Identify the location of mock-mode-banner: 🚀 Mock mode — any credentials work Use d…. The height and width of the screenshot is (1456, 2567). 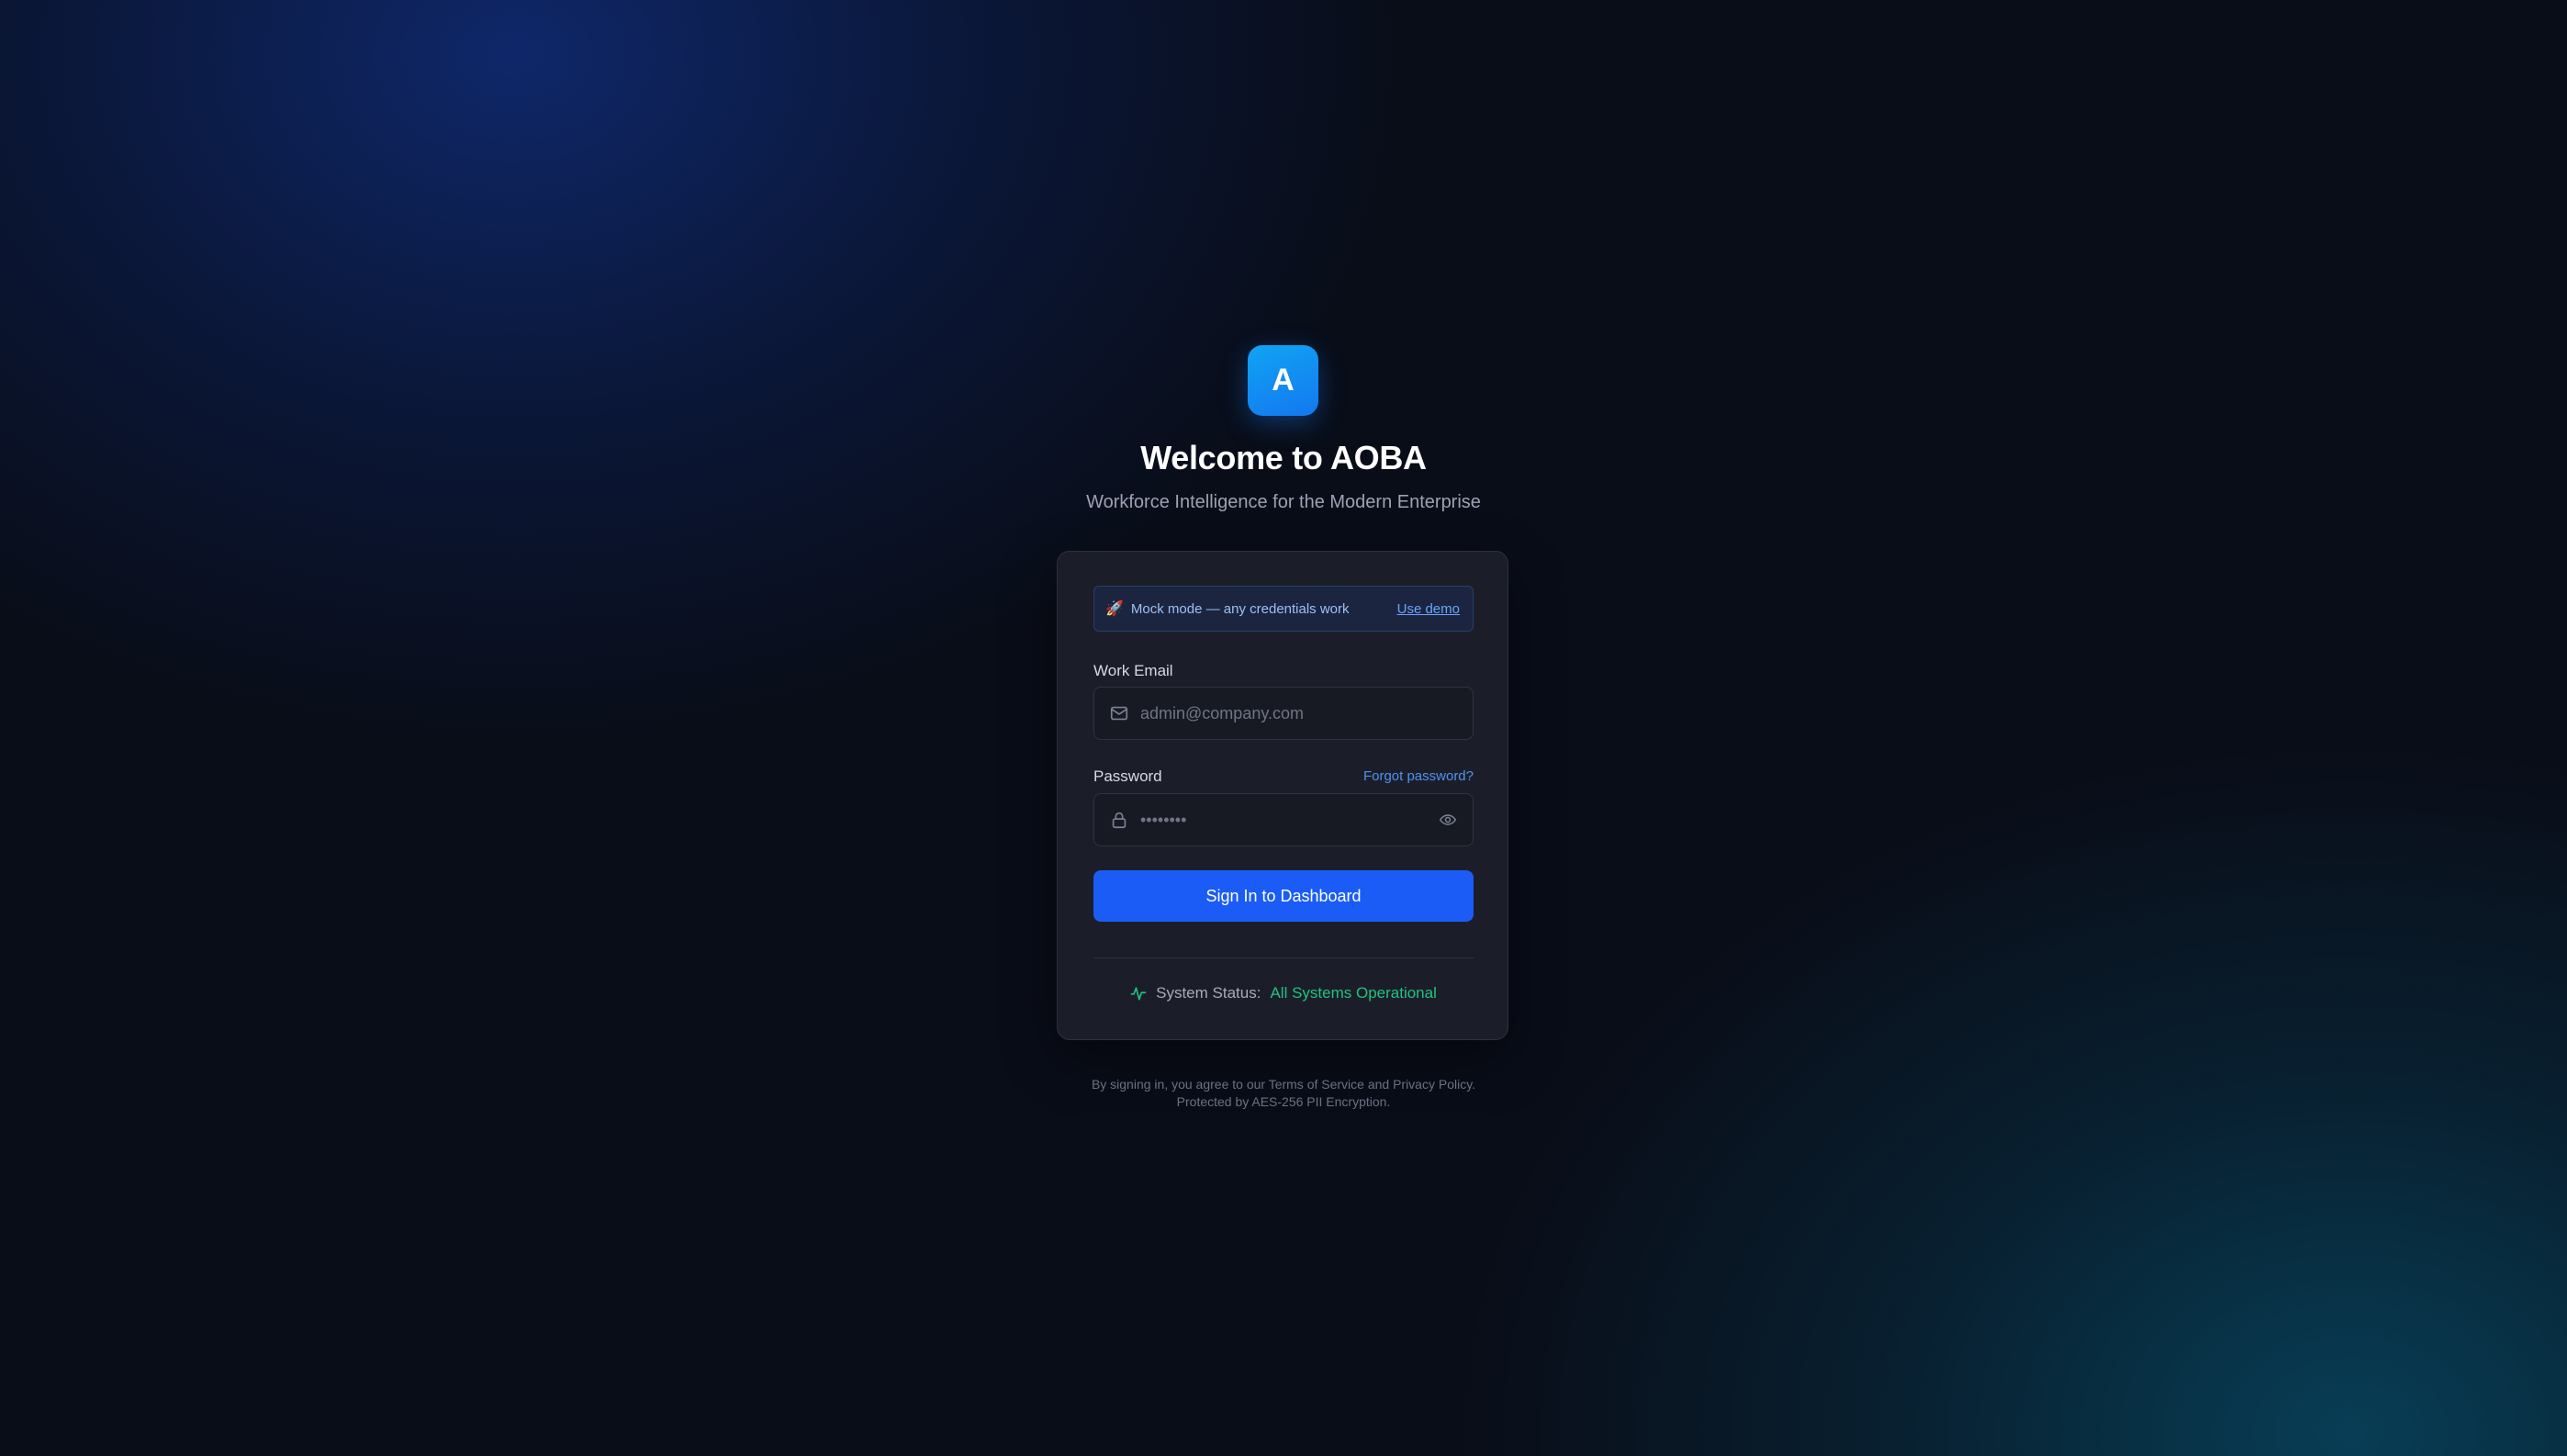
(1283, 609).